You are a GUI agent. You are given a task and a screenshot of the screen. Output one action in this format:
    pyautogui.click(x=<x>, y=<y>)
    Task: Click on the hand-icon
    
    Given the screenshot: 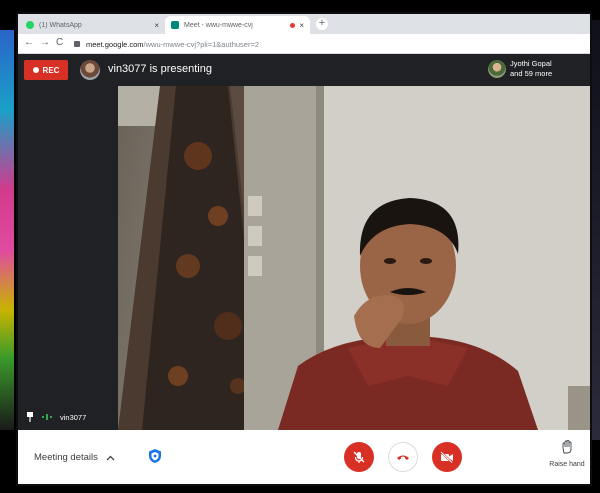 What is the action you would take?
    pyautogui.click(x=567, y=447)
    